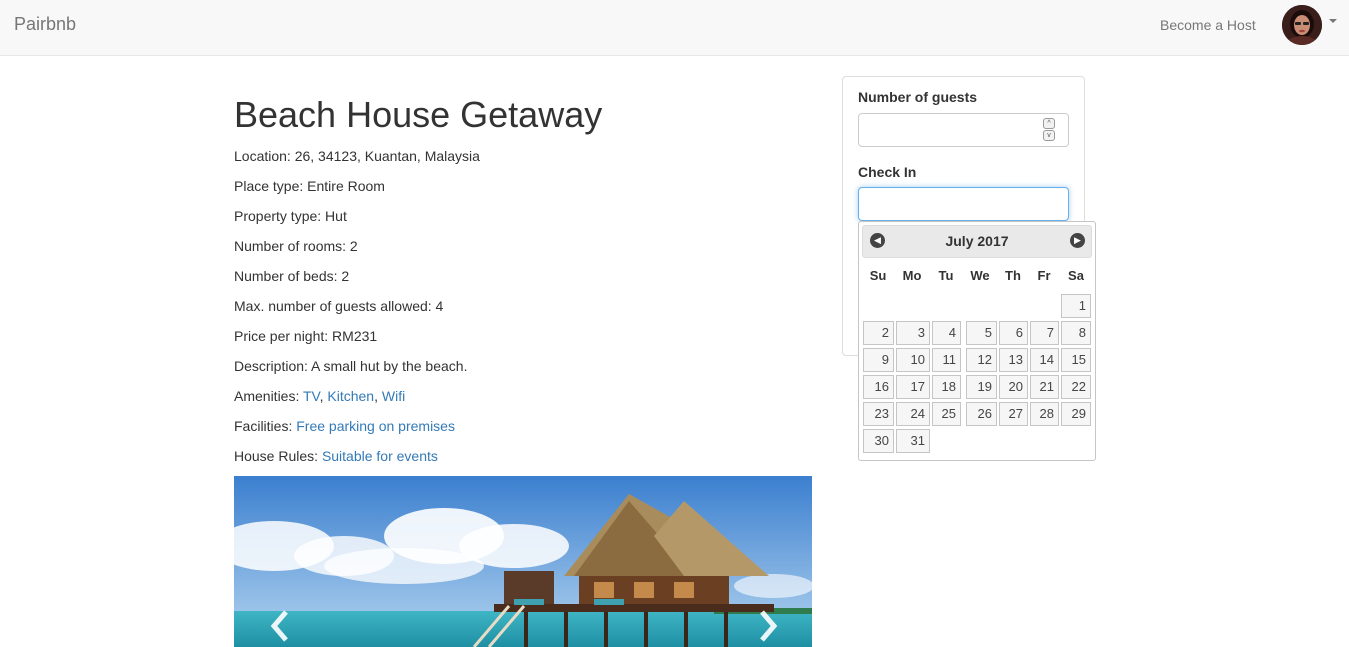 The image size is (1349, 647). I want to click on datepicker-day: 31, so click(913, 441).